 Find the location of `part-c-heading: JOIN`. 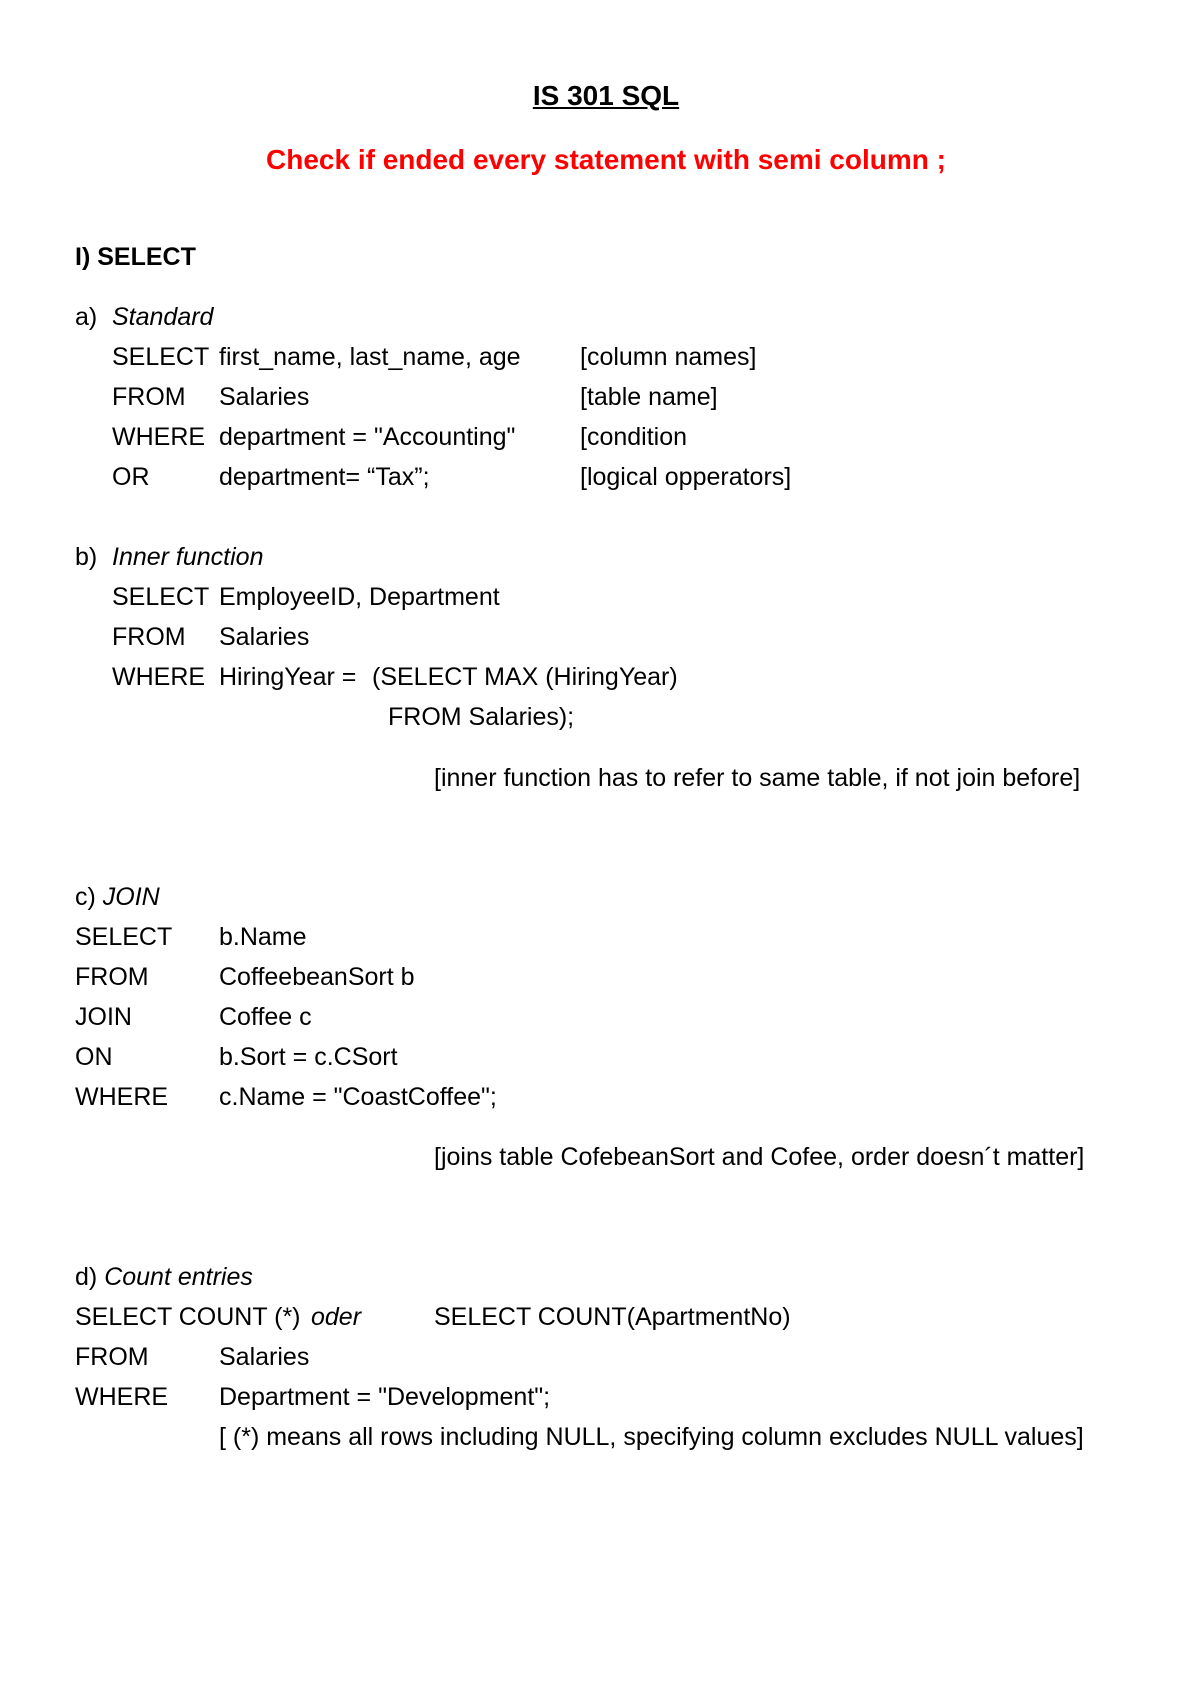

part-c-heading: JOIN is located at coordinates (131, 897).